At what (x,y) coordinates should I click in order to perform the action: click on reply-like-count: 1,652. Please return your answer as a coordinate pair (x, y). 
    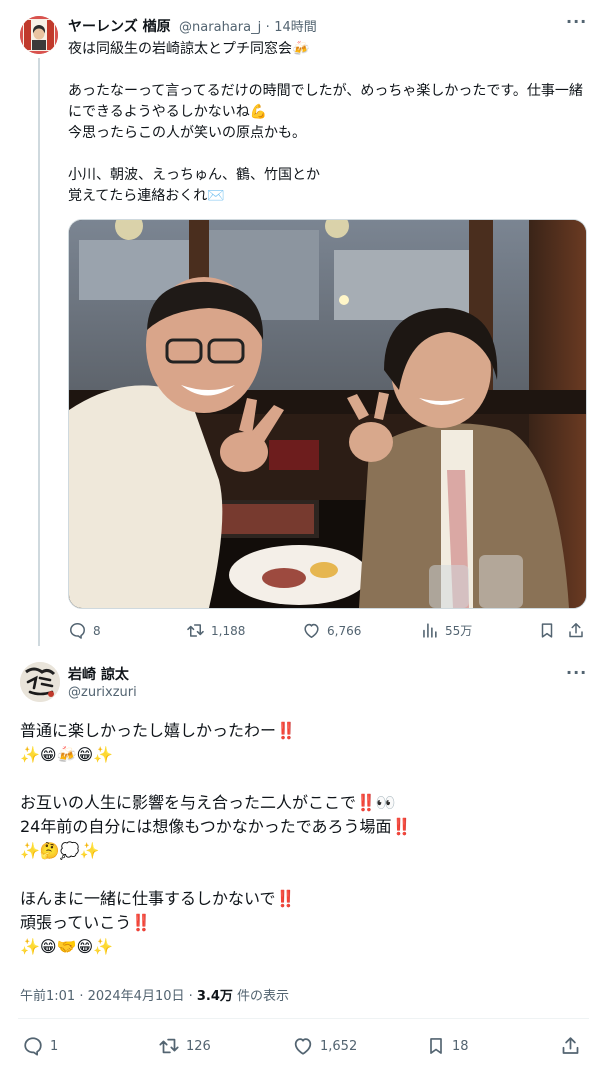
    Looking at the image, I should click on (339, 1046).